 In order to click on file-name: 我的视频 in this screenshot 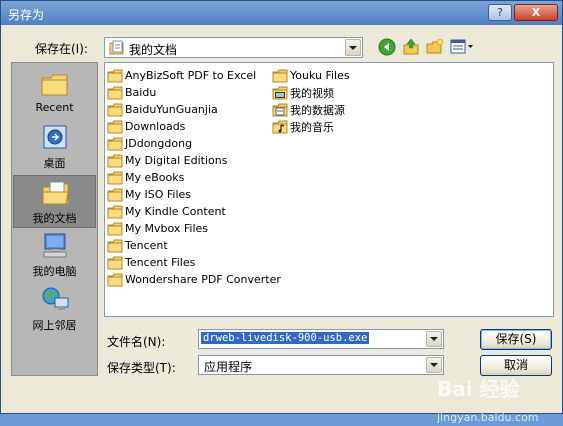, I will do `click(312, 93)`.